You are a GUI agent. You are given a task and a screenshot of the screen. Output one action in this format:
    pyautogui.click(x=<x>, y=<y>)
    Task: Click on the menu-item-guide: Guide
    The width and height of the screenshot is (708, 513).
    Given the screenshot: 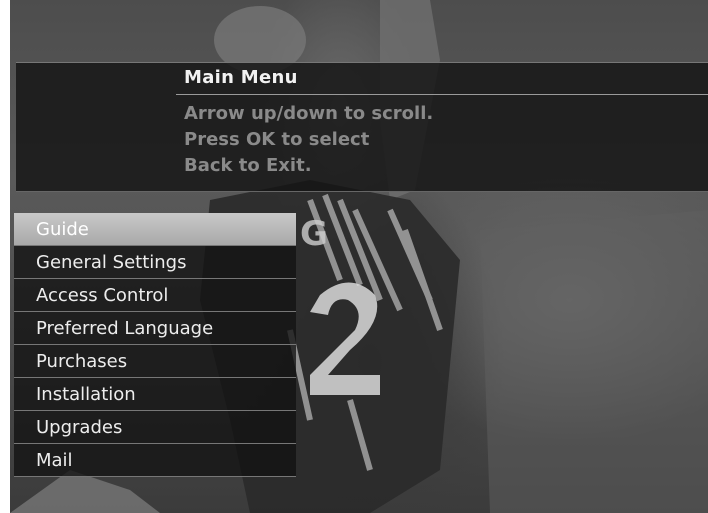 What is the action you would take?
    pyautogui.click(x=155, y=229)
    